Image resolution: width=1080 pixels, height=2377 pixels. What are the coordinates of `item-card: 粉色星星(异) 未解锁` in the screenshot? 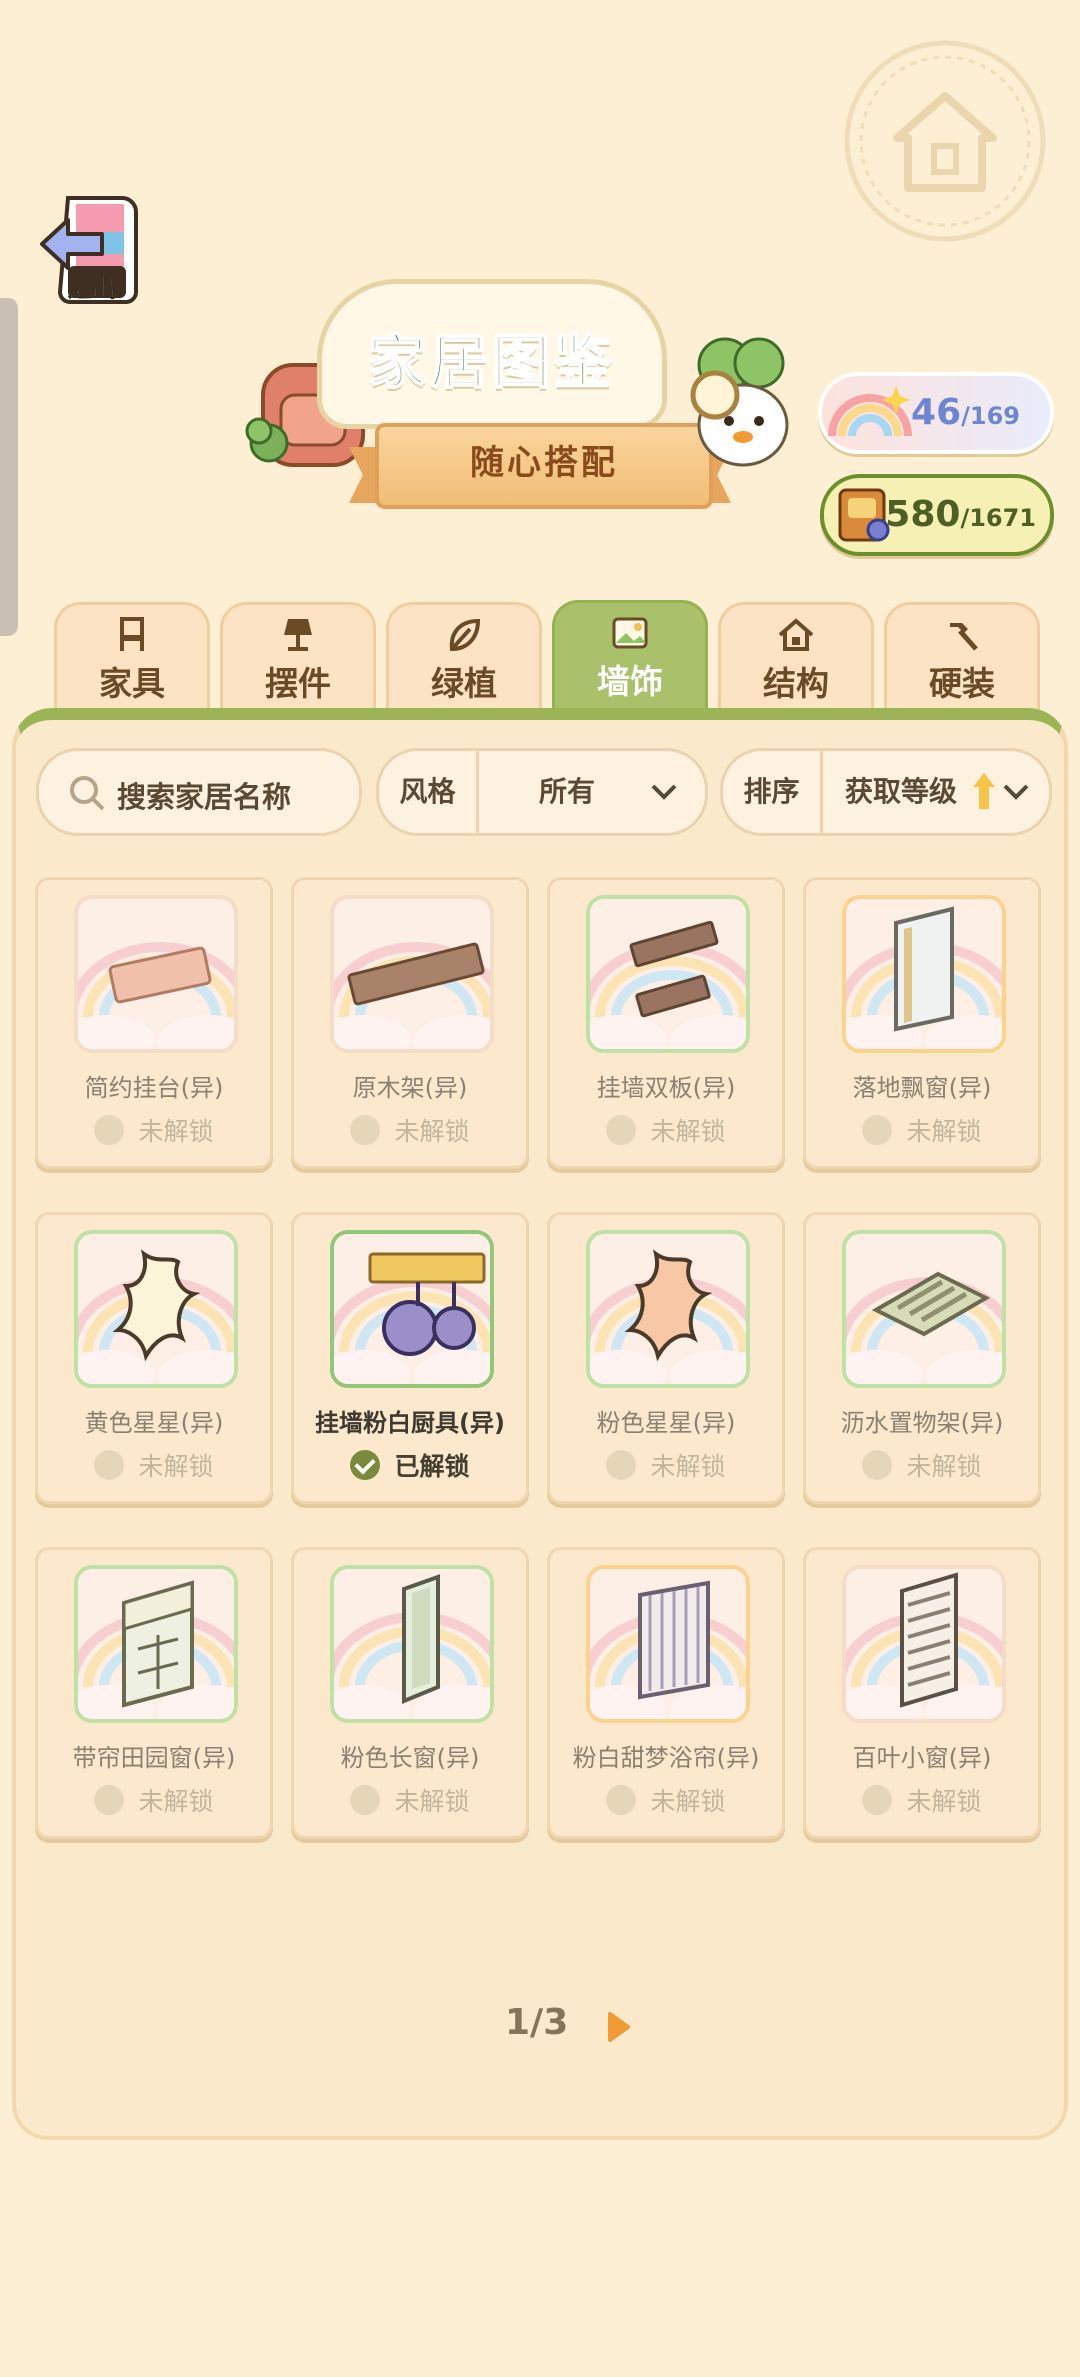 It's located at (666, 1358).